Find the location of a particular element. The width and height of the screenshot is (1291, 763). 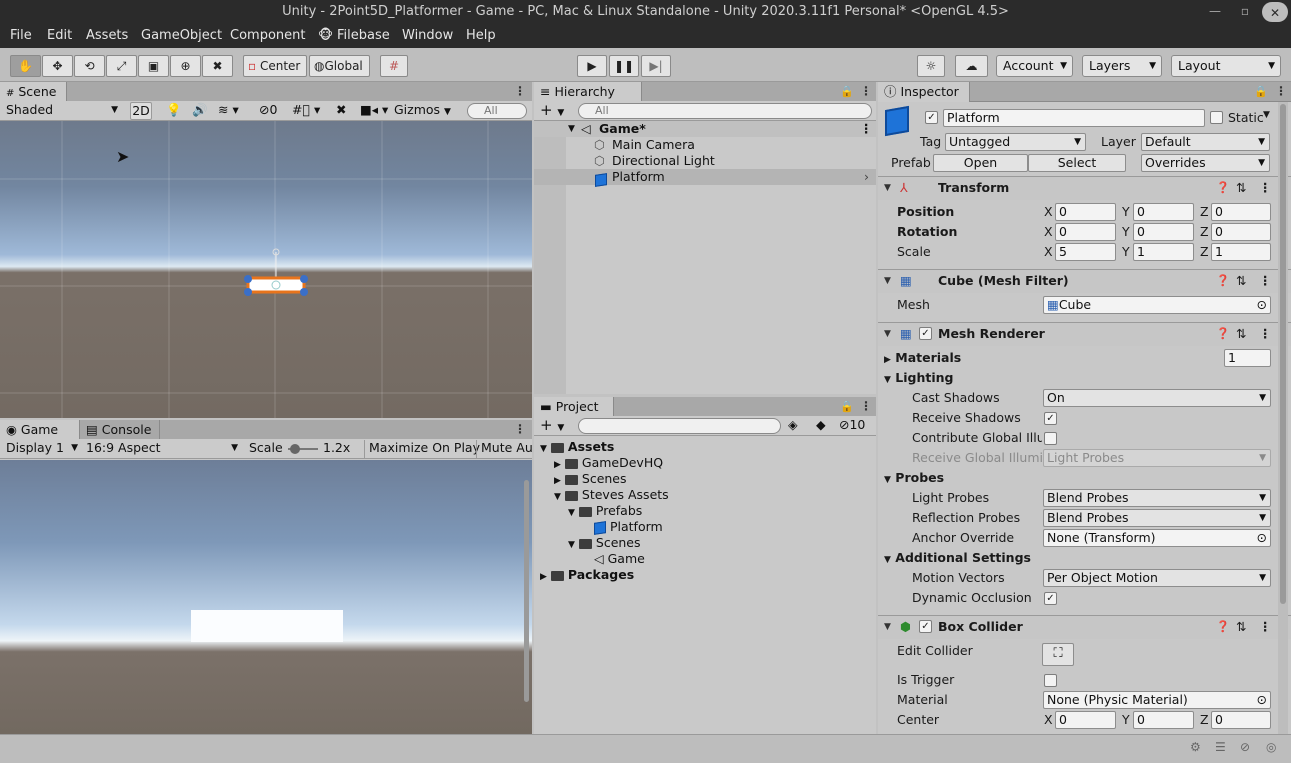

scale-z-field: 1 is located at coordinates (1241, 252).